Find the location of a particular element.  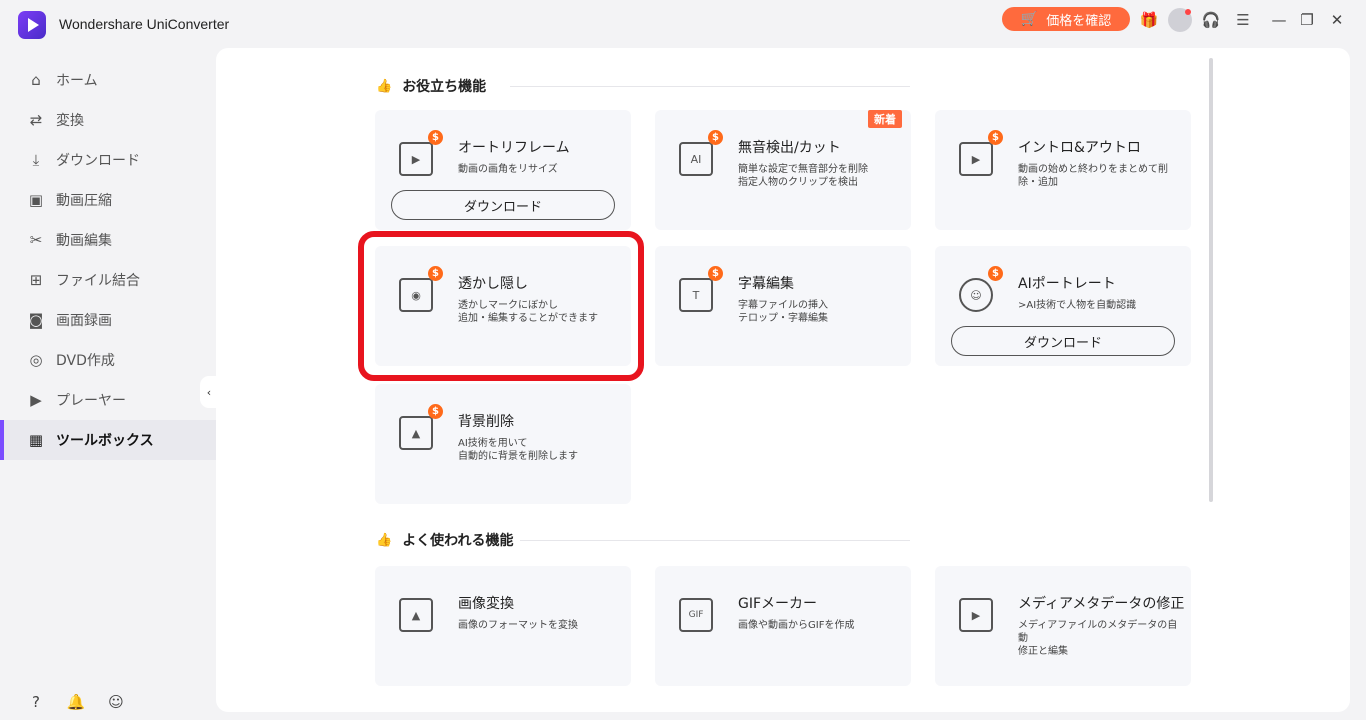

card-title: 画像変換 is located at coordinates (486, 604).